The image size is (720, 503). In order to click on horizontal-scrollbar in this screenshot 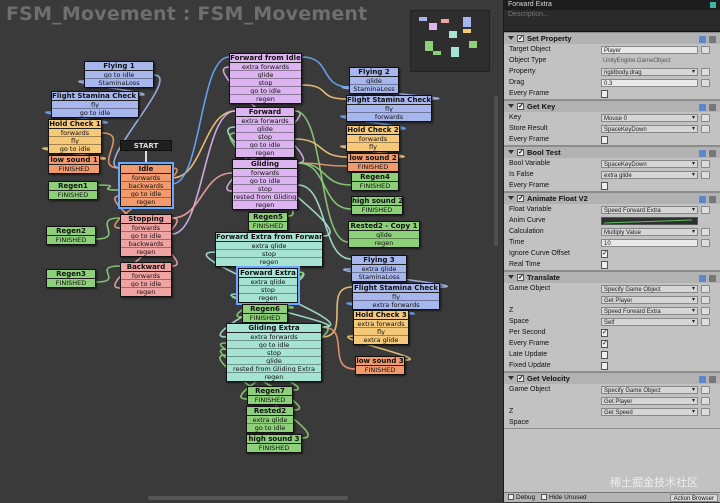, I will do `click(248, 498)`.